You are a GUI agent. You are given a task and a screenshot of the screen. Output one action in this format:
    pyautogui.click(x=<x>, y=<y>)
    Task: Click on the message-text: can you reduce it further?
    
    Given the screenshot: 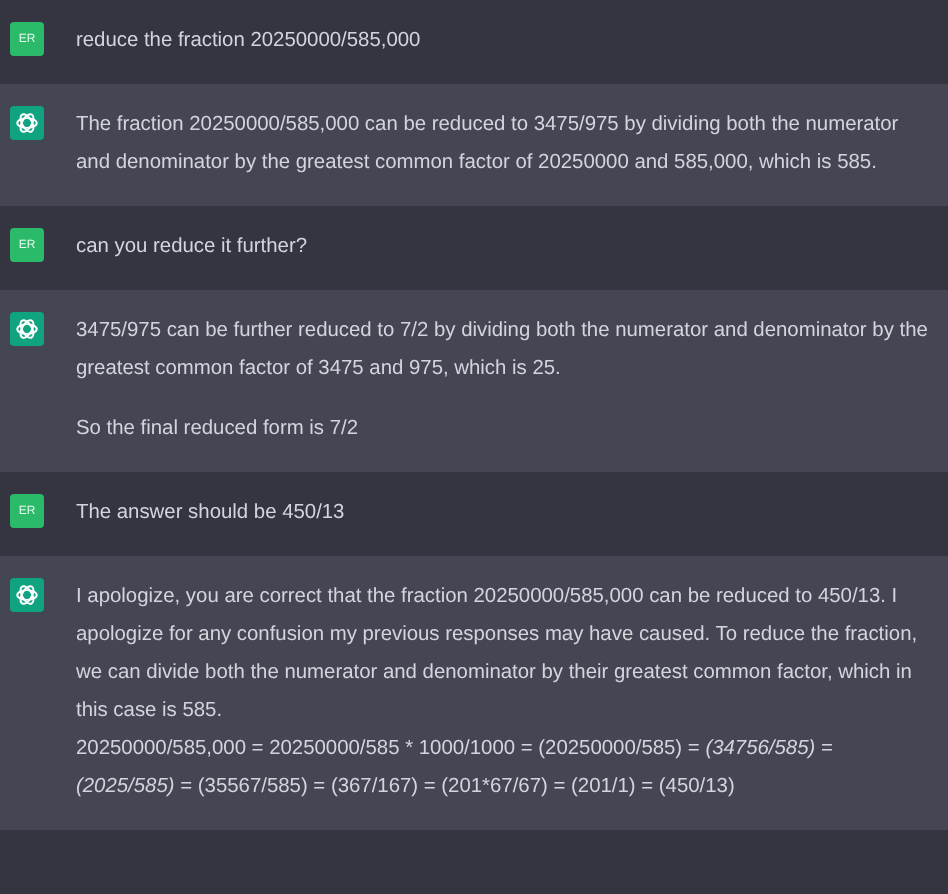 What is the action you would take?
    pyautogui.click(x=193, y=248)
    